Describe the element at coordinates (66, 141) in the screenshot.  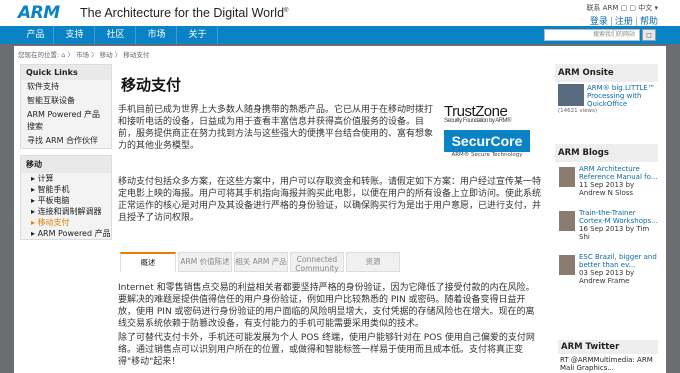
I see `quick-link-item: 寻找 ARM 合作伙伴` at that location.